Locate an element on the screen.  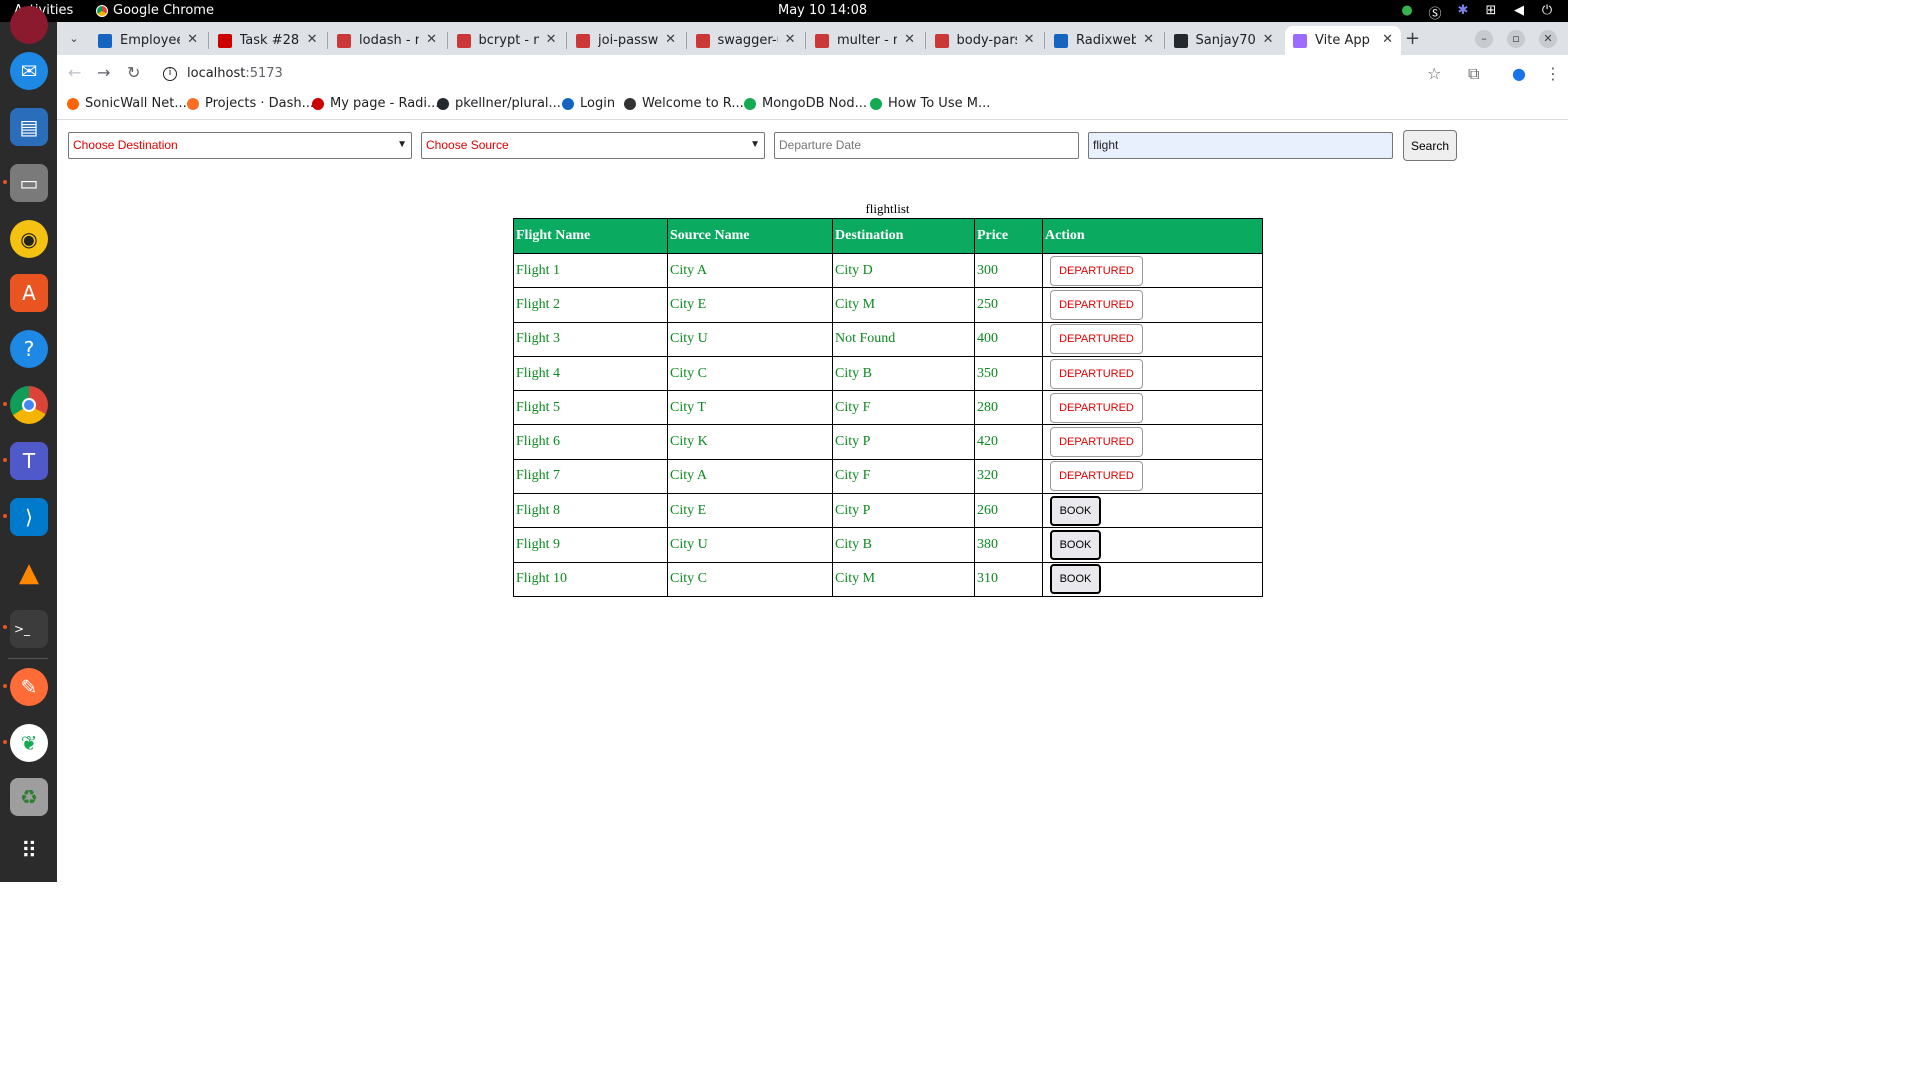
teams-tray-icon: ✱ is located at coordinates (1463, 12).